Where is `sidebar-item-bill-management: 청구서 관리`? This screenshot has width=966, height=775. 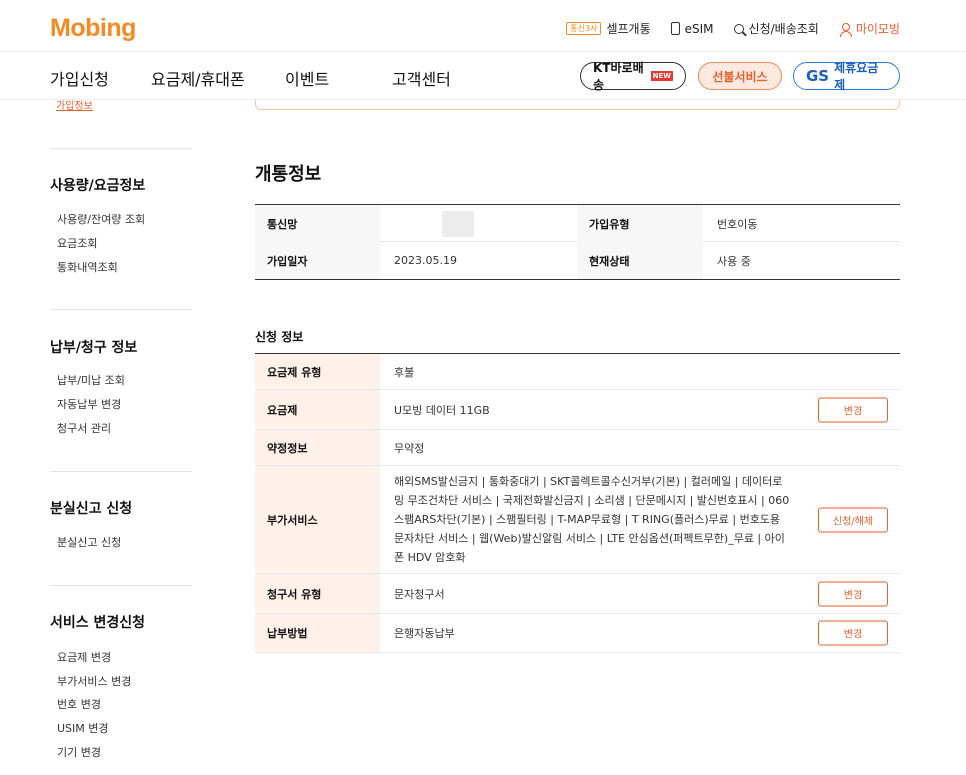
sidebar-item-bill-management: 청구서 관리 is located at coordinates (84, 428).